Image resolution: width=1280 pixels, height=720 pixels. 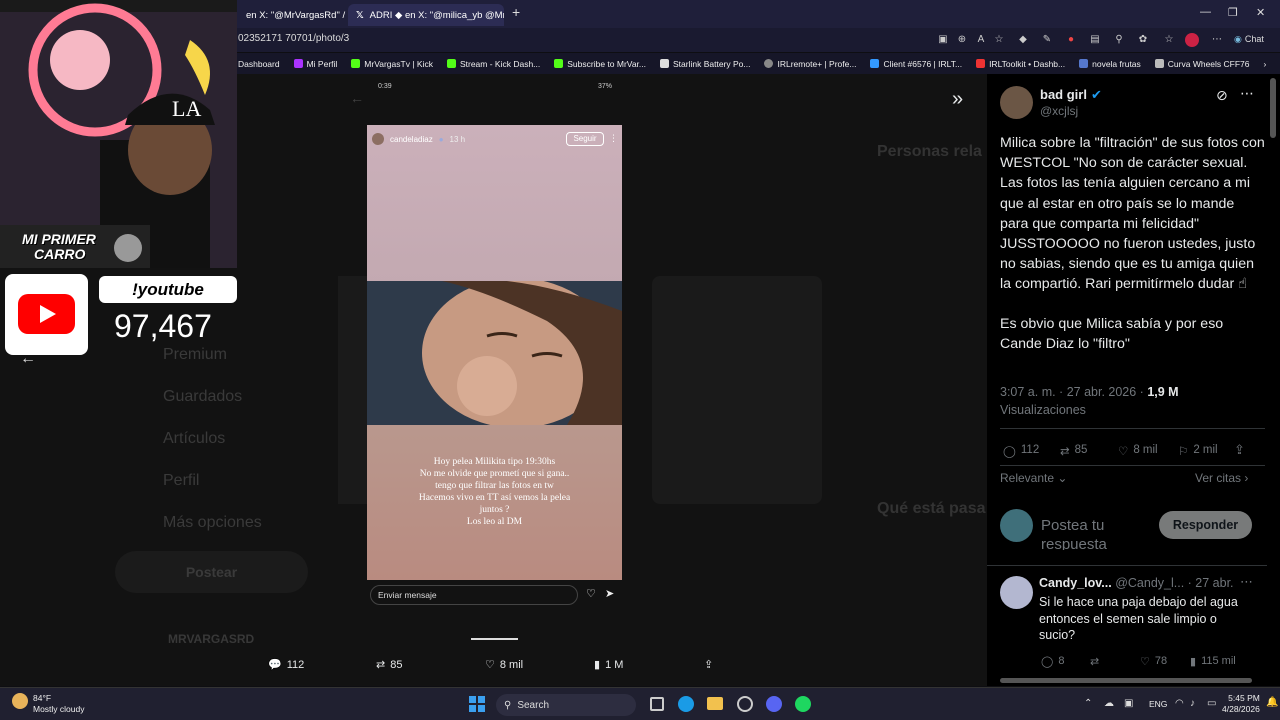 What do you see at coordinates (1205, 525) in the screenshot?
I see `reply-button: Responder` at bounding box center [1205, 525].